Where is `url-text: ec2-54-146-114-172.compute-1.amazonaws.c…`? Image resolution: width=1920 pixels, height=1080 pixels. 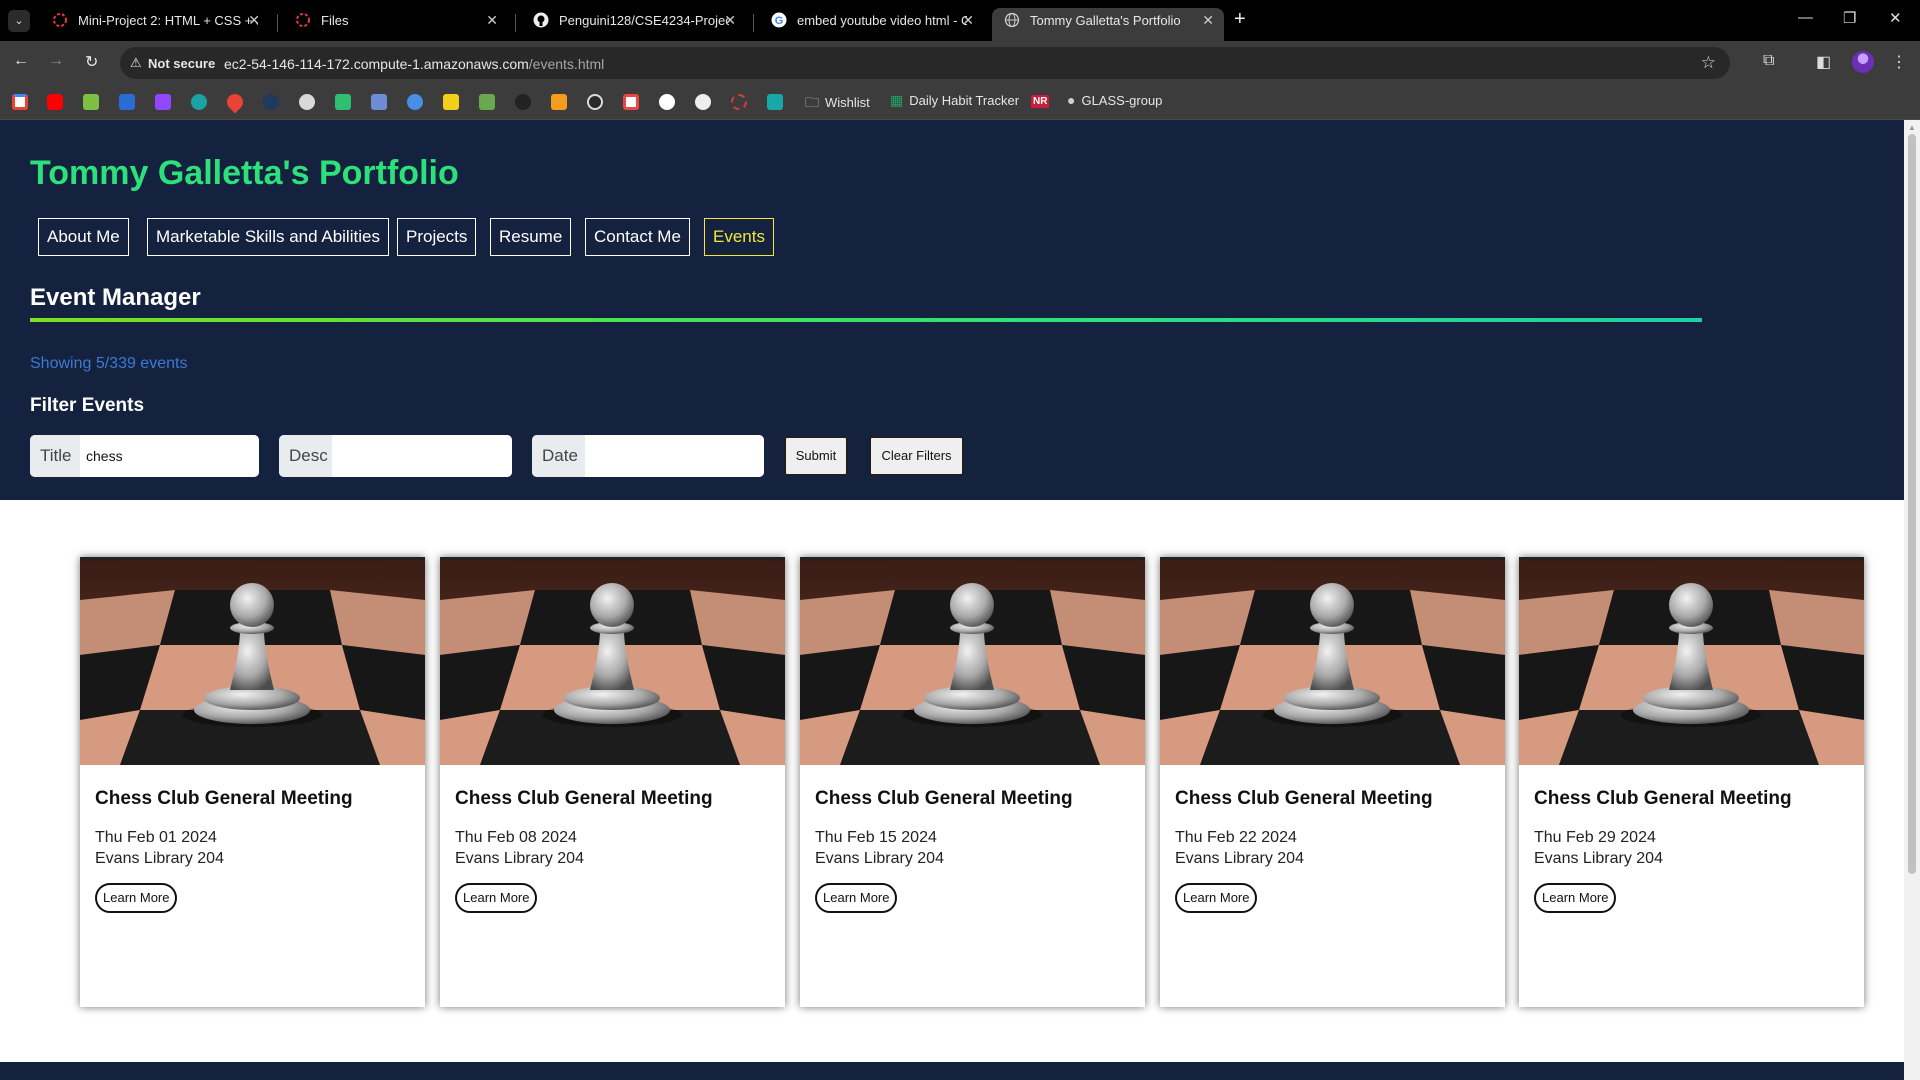
url-text: ec2-54-146-114-172.compute-1.amazonaws.c… is located at coordinates (414, 64).